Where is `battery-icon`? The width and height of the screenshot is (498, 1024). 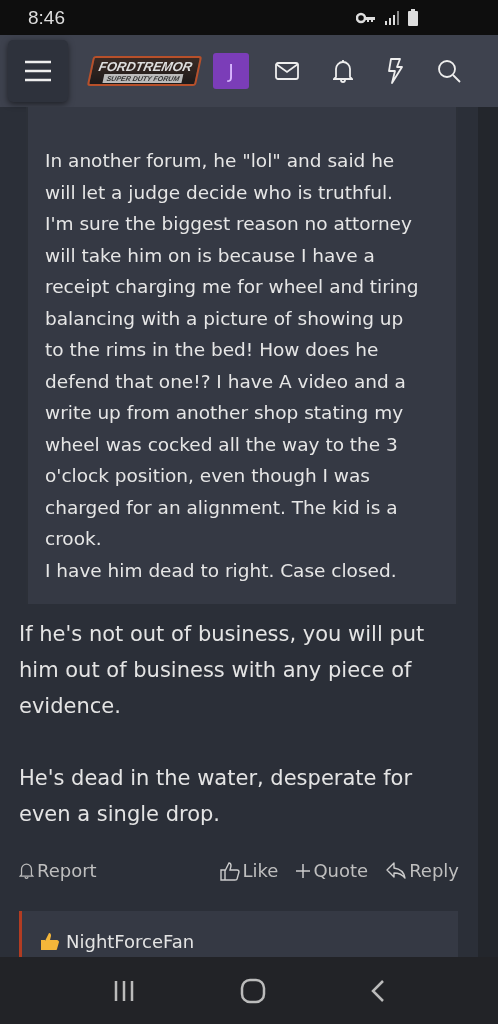
battery-icon is located at coordinates (413, 17).